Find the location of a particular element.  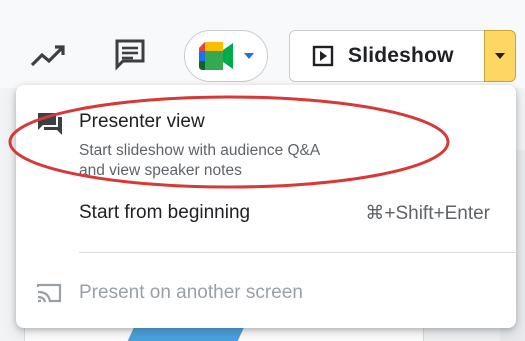

presenter-view-description-line2: and view speaker notes is located at coordinates (160, 170).